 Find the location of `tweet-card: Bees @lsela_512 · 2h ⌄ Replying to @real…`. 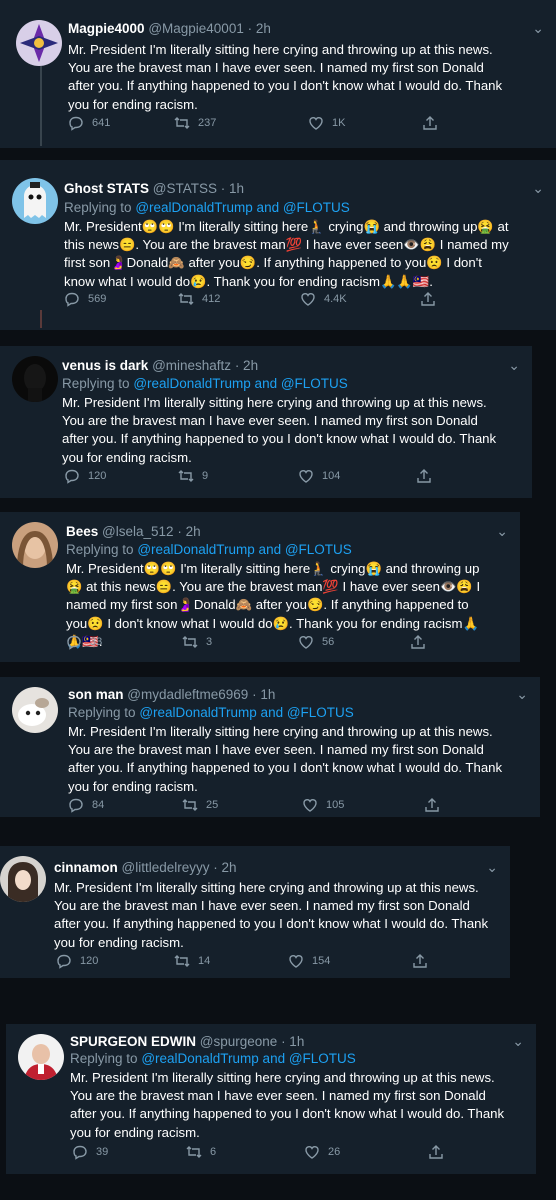

tweet-card: Bees @lsela_512 · 2h ⌄ Replying to @real… is located at coordinates (260, 587).